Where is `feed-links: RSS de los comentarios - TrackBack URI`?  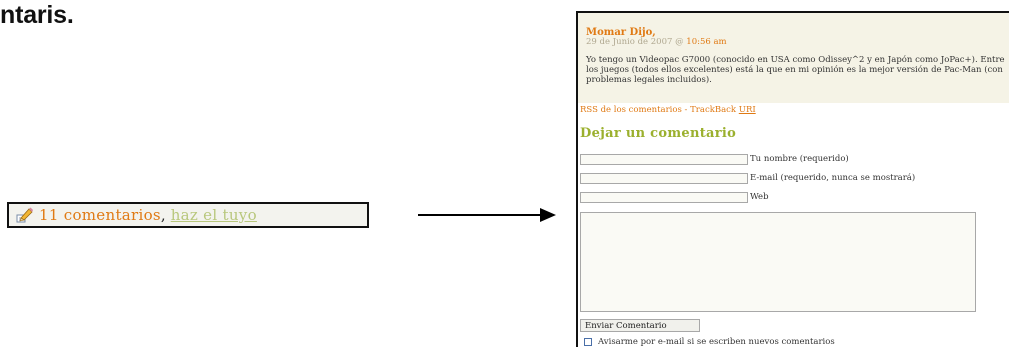
feed-links: RSS de los comentarios - TrackBack URI is located at coordinates (668, 110).